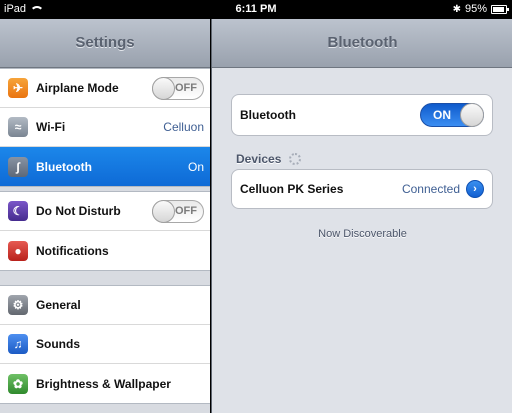 Image resolution: width=512 pixels, height=413 pixels. I want to click on bluetooth-icon: ∫, so click(18, 166).